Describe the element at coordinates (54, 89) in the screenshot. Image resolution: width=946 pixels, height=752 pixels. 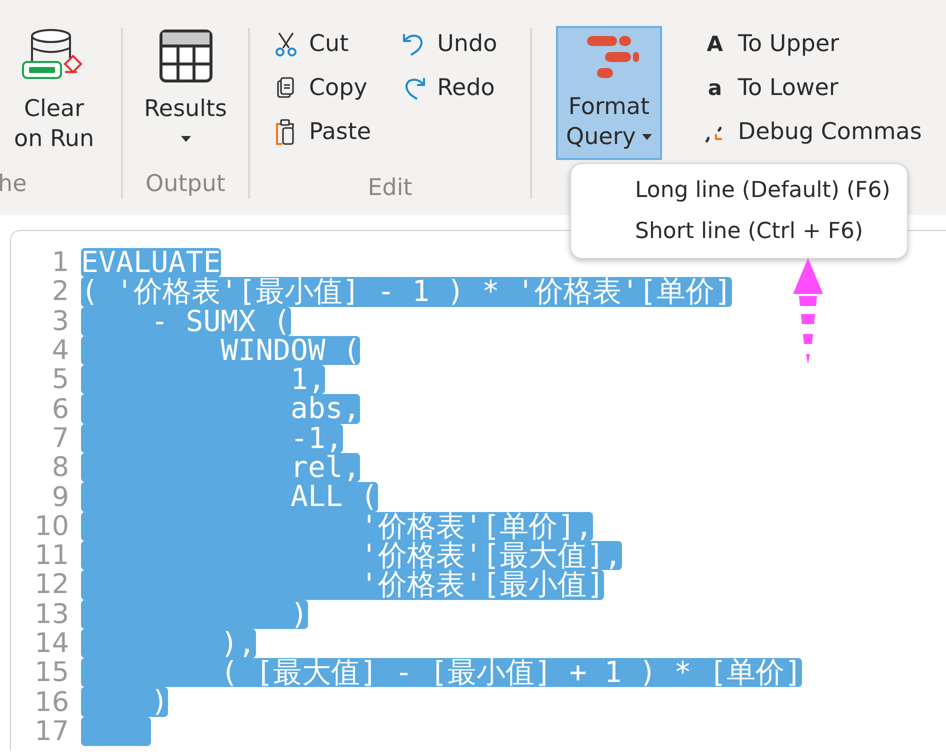
I see `clear-on-run-button: Clear on Run` at that location.